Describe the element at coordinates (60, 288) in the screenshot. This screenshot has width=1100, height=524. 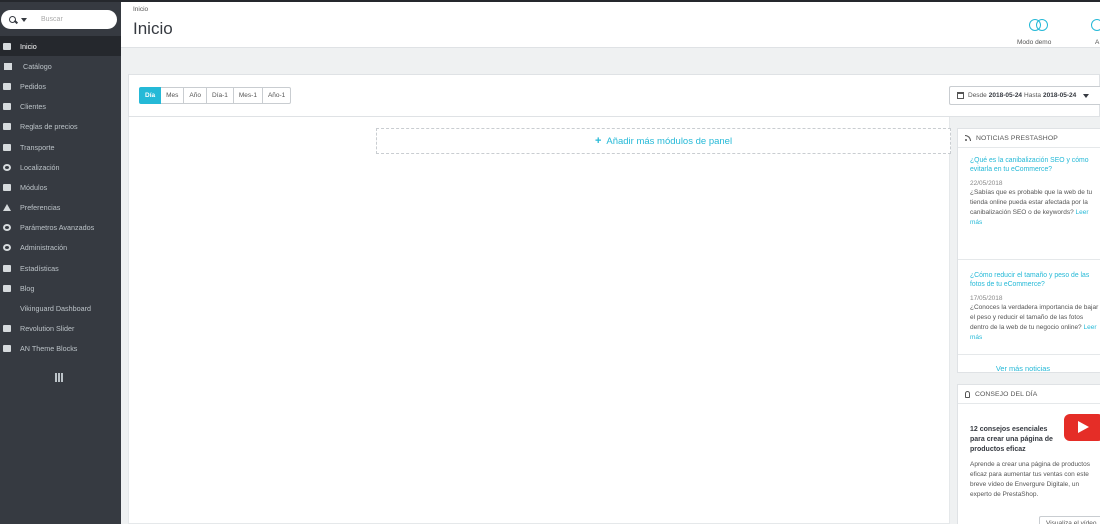
I see `sidebar-item-blog: Blog` at that location.